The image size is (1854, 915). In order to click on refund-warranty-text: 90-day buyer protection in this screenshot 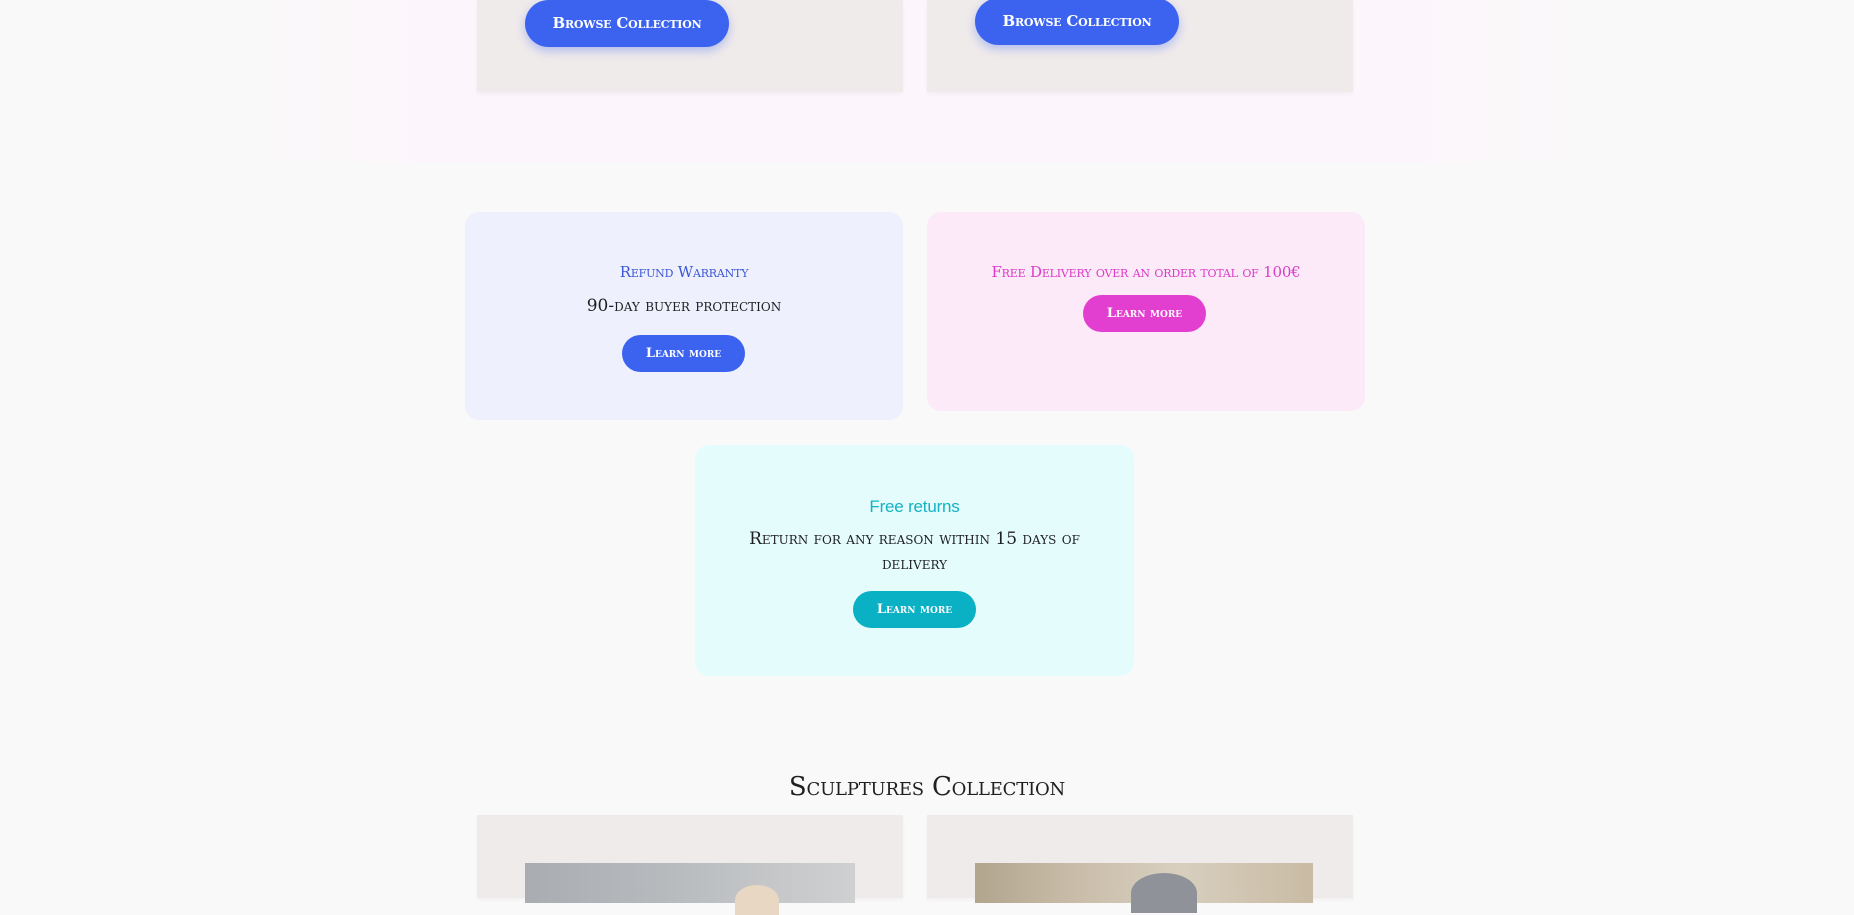, I will do `click(684, 306)`.